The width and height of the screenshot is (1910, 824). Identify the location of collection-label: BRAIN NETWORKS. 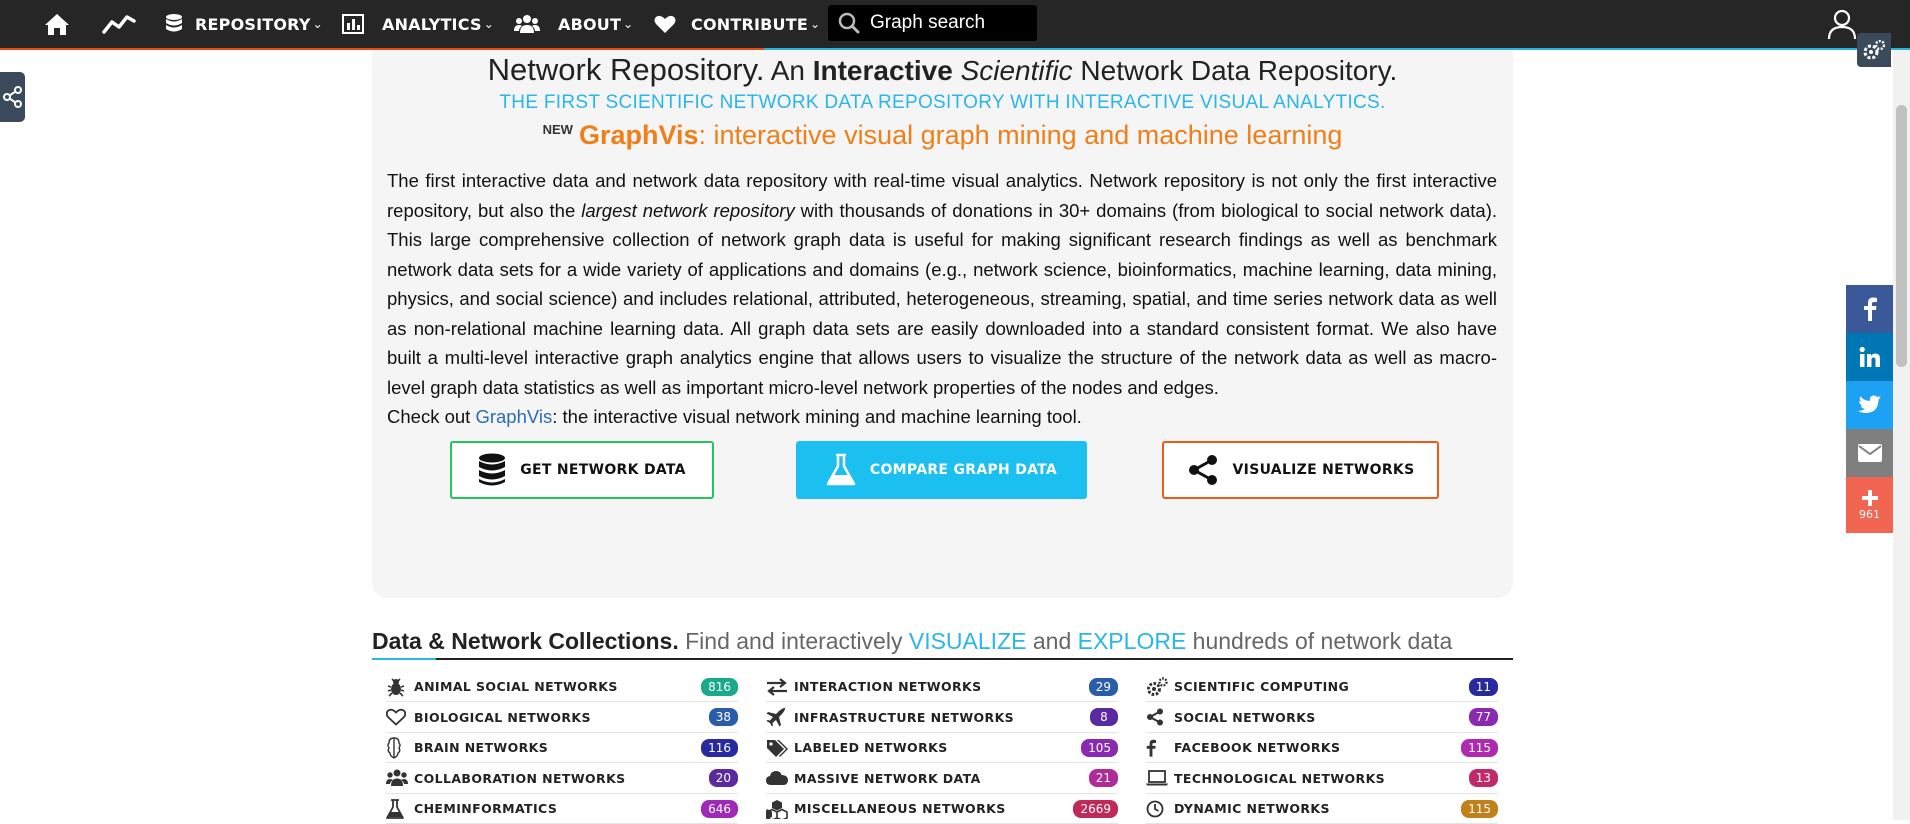
(481, 747).